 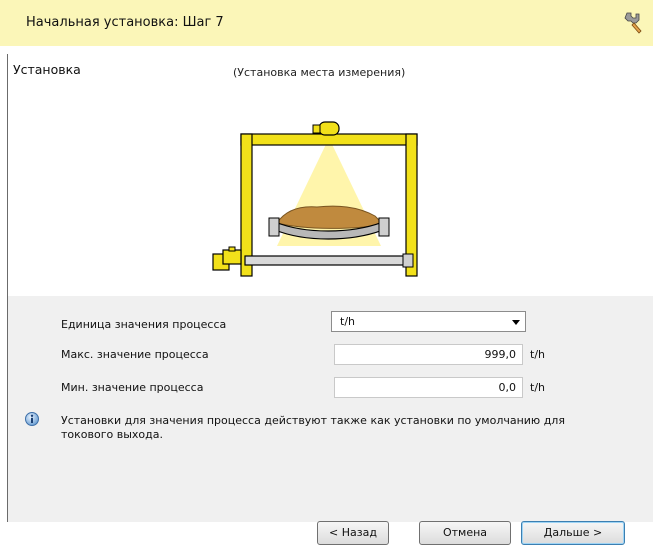 What do you see at coordinates (125, 22) in the screenshot?
I see `window-title: Начальная установка: Шаг 7` at bounding box center [125, 22].